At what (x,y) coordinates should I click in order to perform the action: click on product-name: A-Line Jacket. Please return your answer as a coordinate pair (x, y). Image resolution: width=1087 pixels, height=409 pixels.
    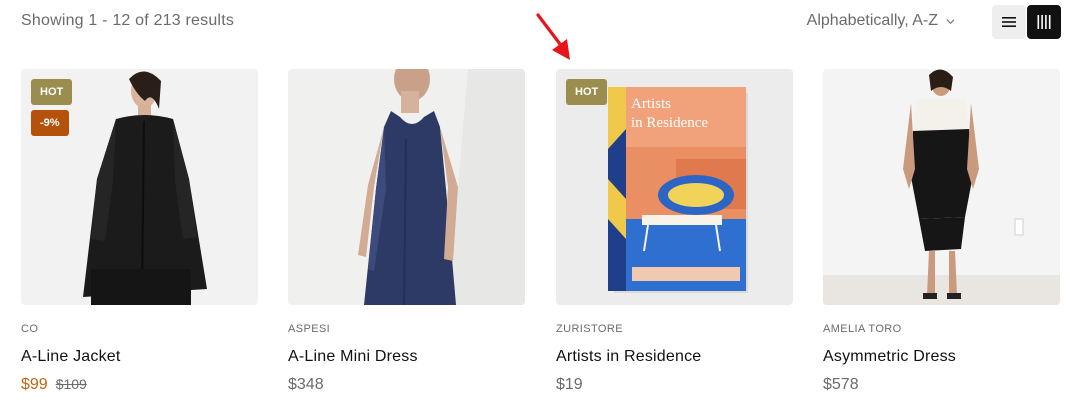
    Looking at the image, I should click on (139, 357).